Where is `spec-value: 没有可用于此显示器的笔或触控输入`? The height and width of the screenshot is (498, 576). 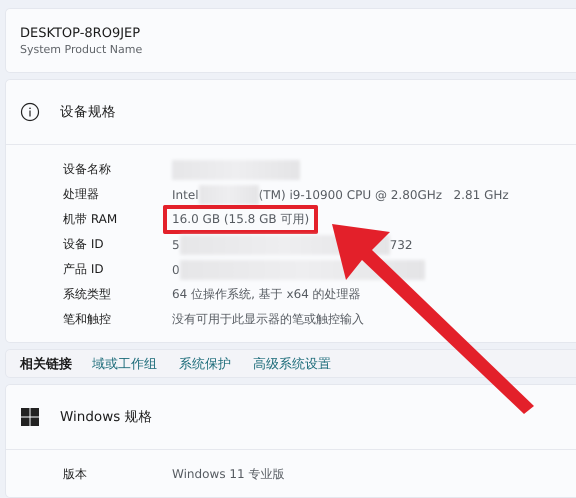
spec-value: 没有可用于此显示器的笔或触控输入 is located at coordinates (268, 319).